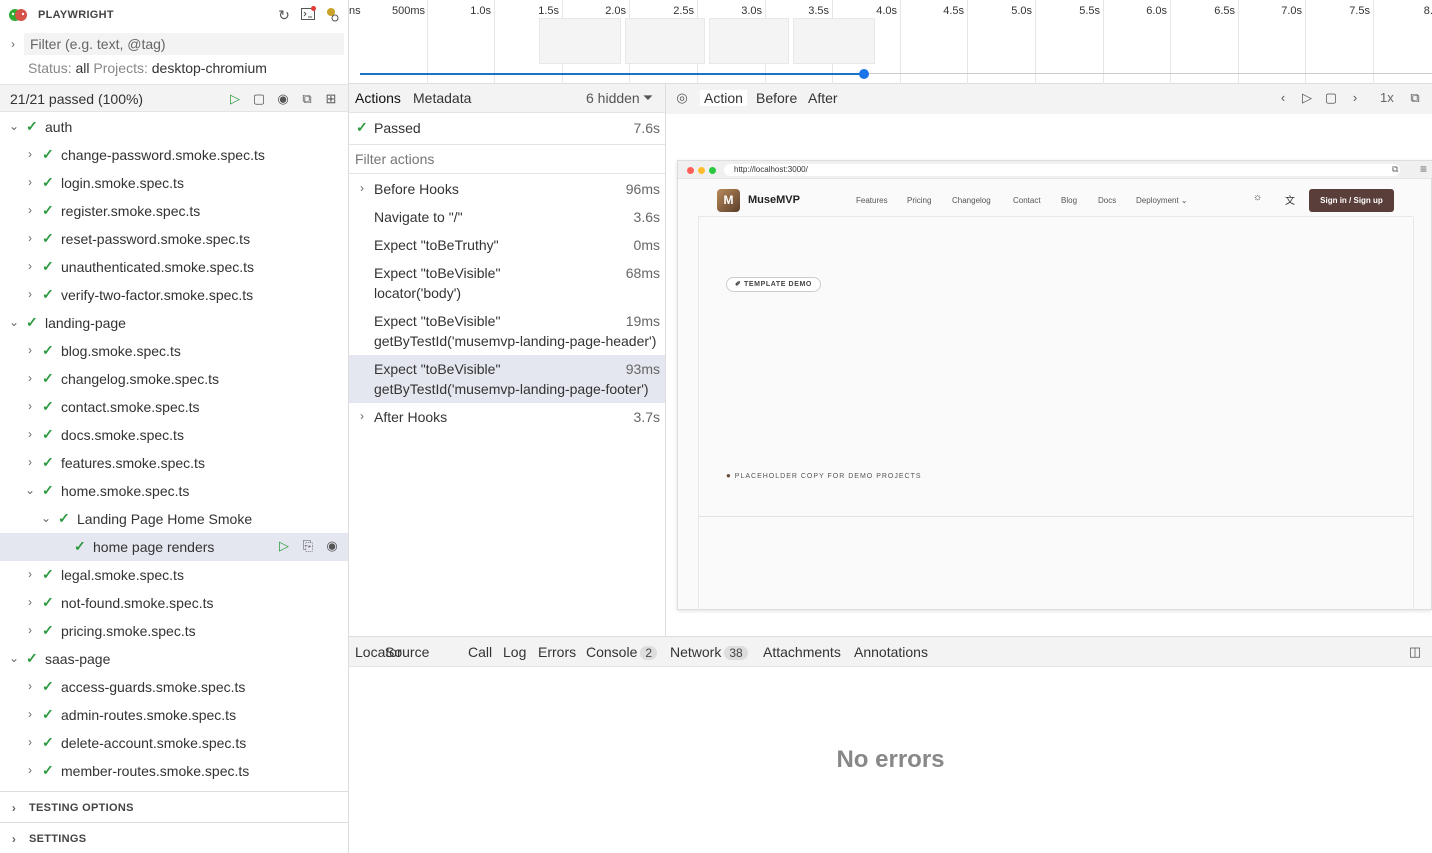 This screenshot has height=853, width=1432. I want to click on tree-item-landing-page-home-smoke: ⌄ ✓ Landing Page Home Smoke, so click(174, 519).